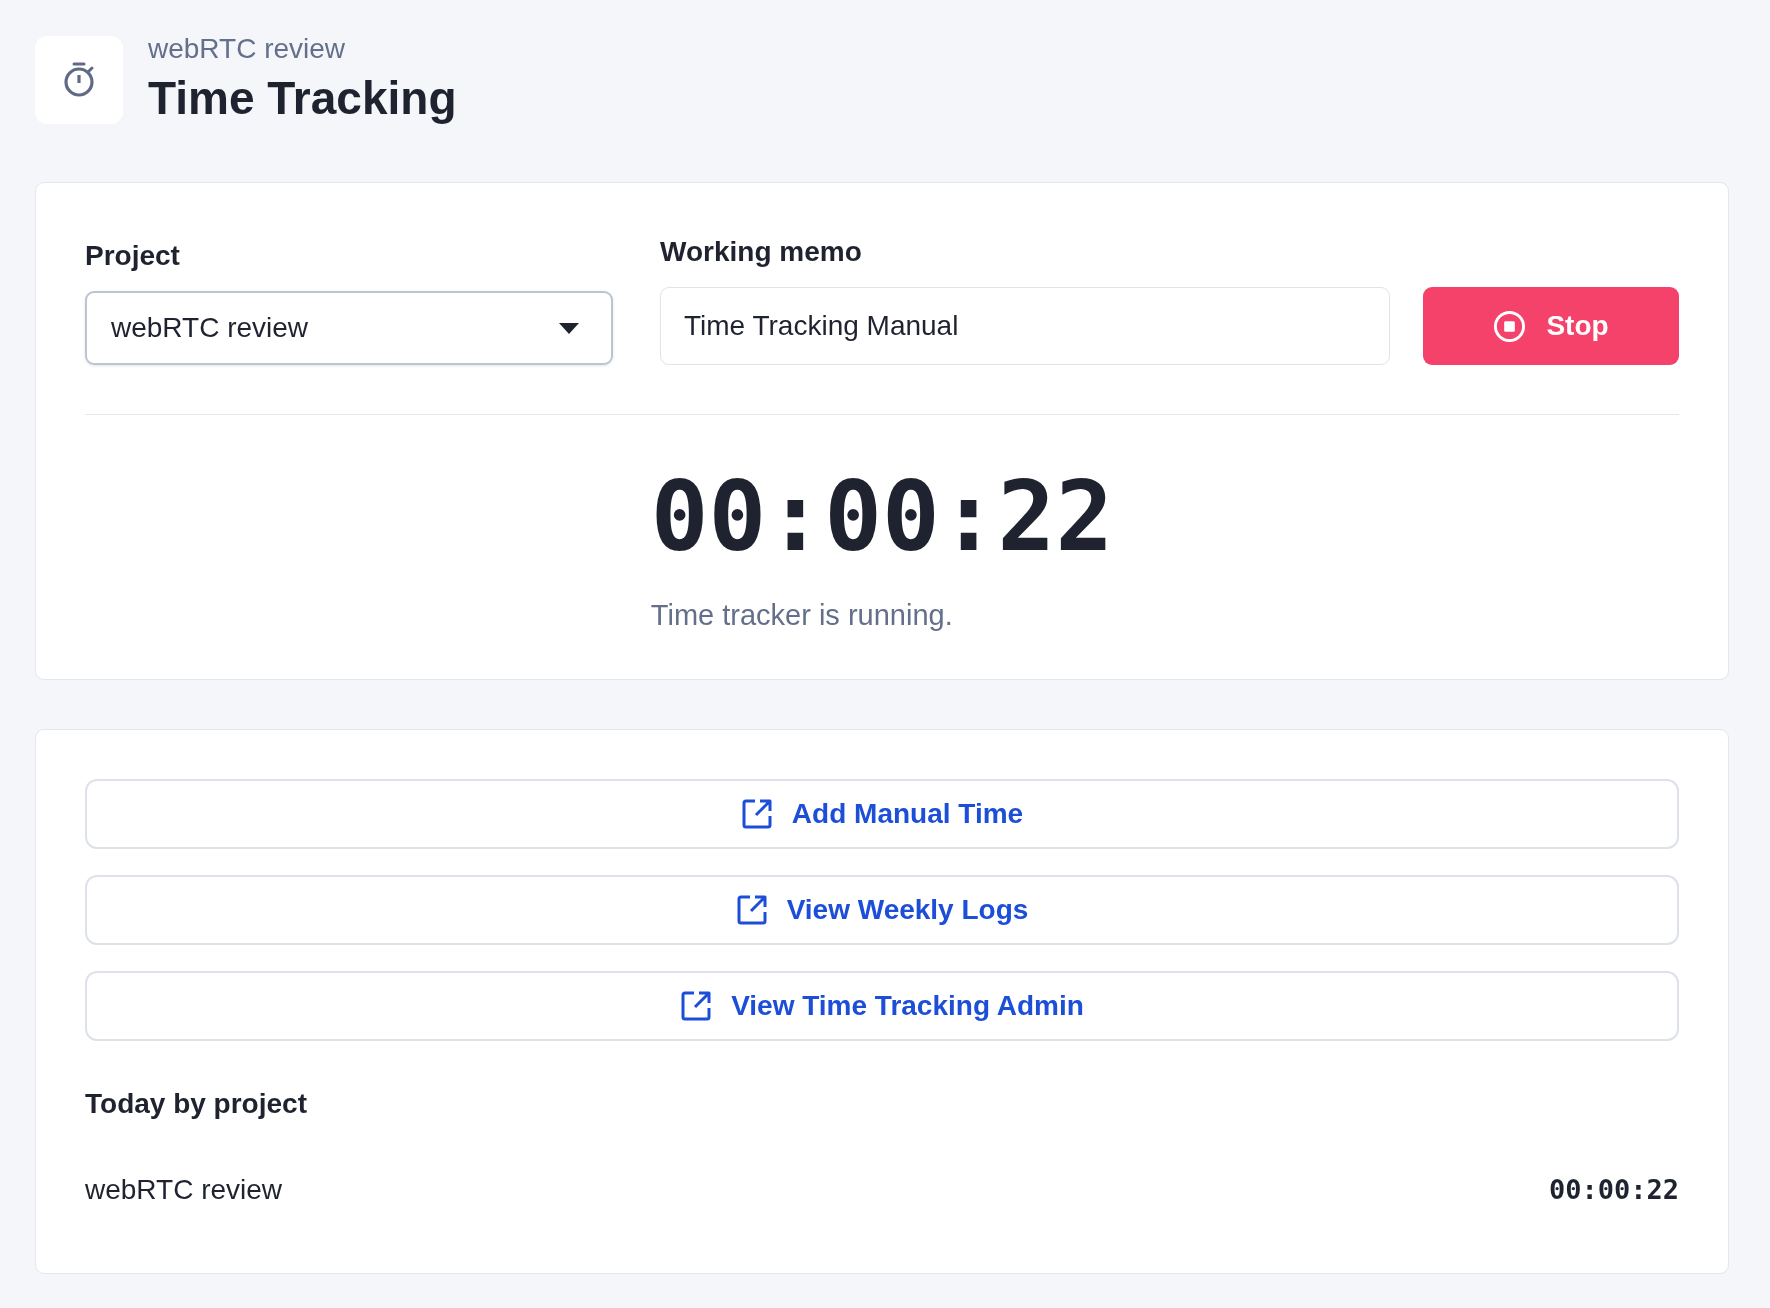 The height and width of the screenshot is (1308, 1770). I want to click on status-text: Time tracker is running., so click(801, 615).